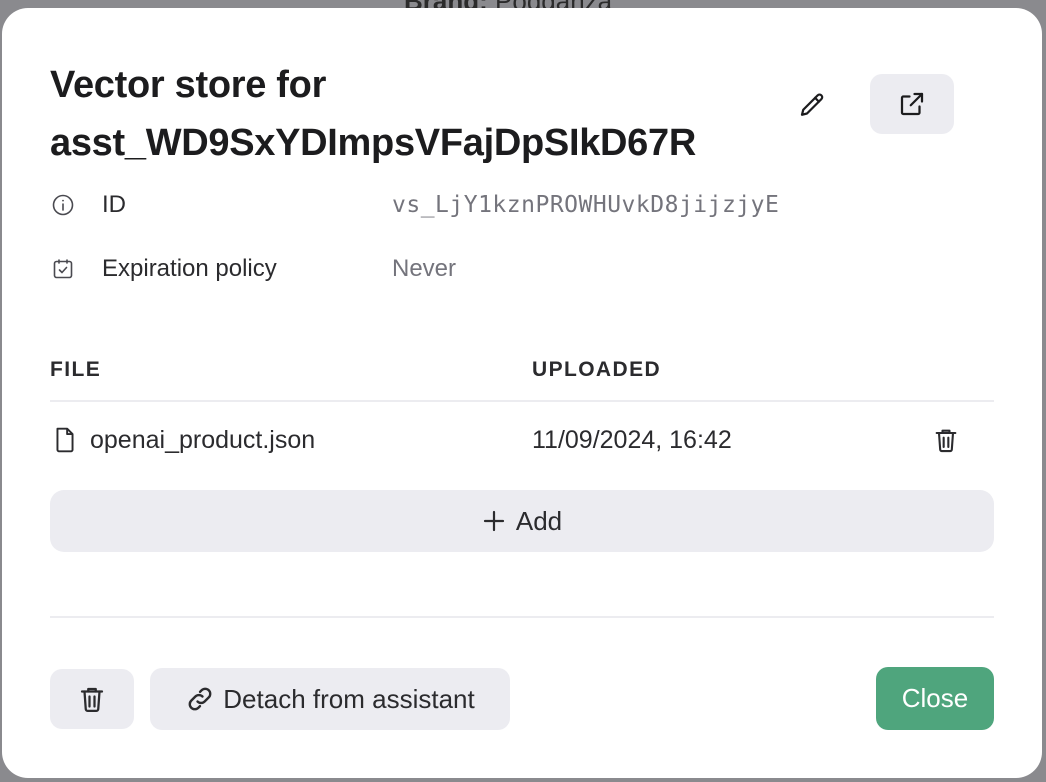 The width and height of the screenshot is (1046, 782). I want to click on add-label: Add, so click(539, 520).